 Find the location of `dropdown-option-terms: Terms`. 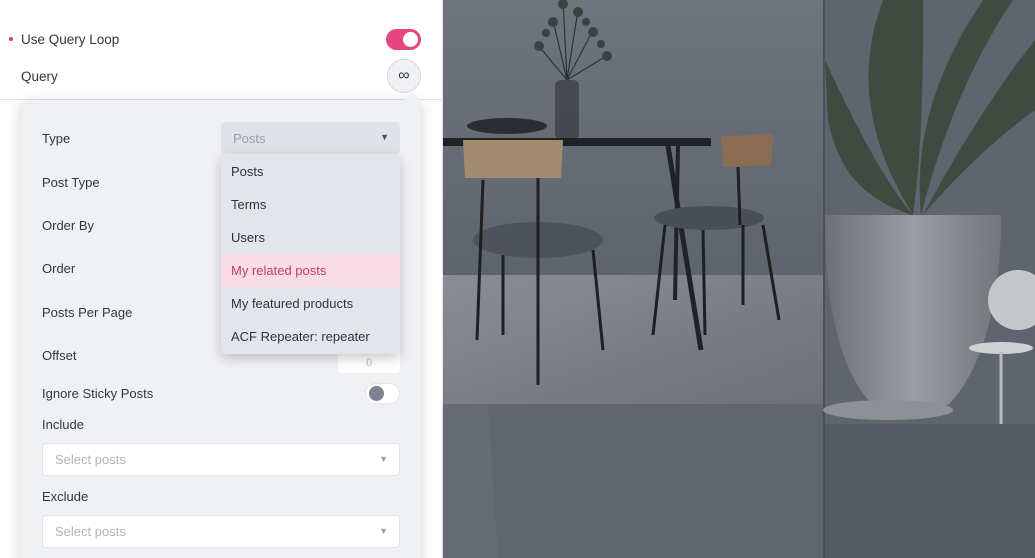

dropdown-option-terms: Terms is located at coordinates (310, 204).